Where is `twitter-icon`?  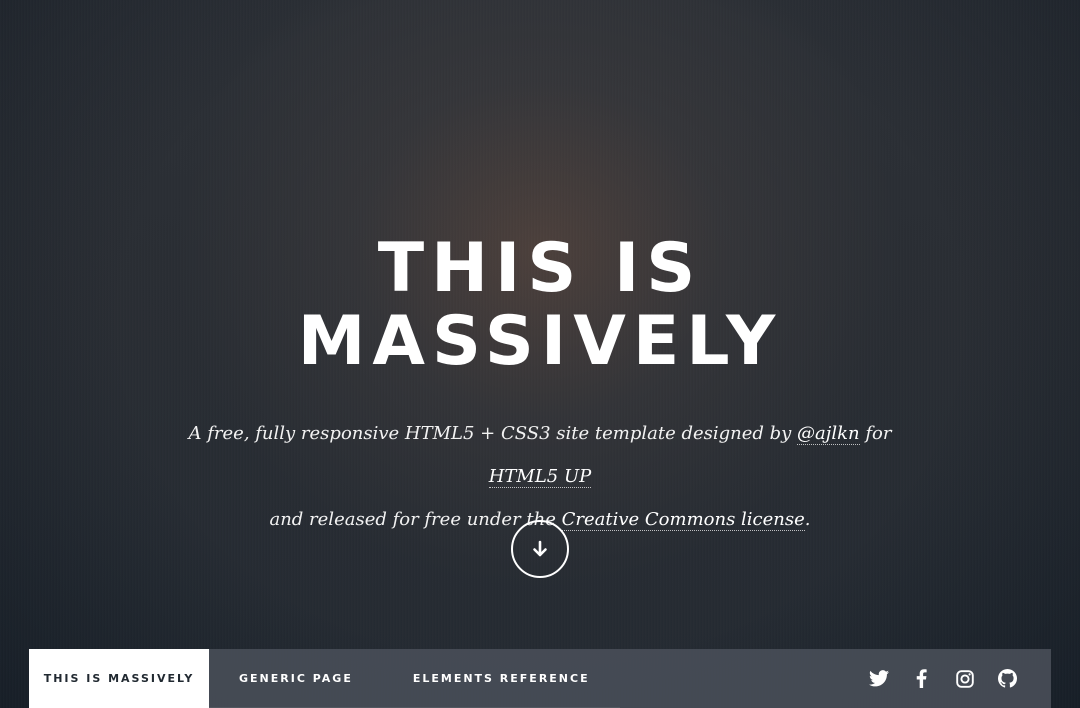
twitter-icon is located at coordinates (878, 678).